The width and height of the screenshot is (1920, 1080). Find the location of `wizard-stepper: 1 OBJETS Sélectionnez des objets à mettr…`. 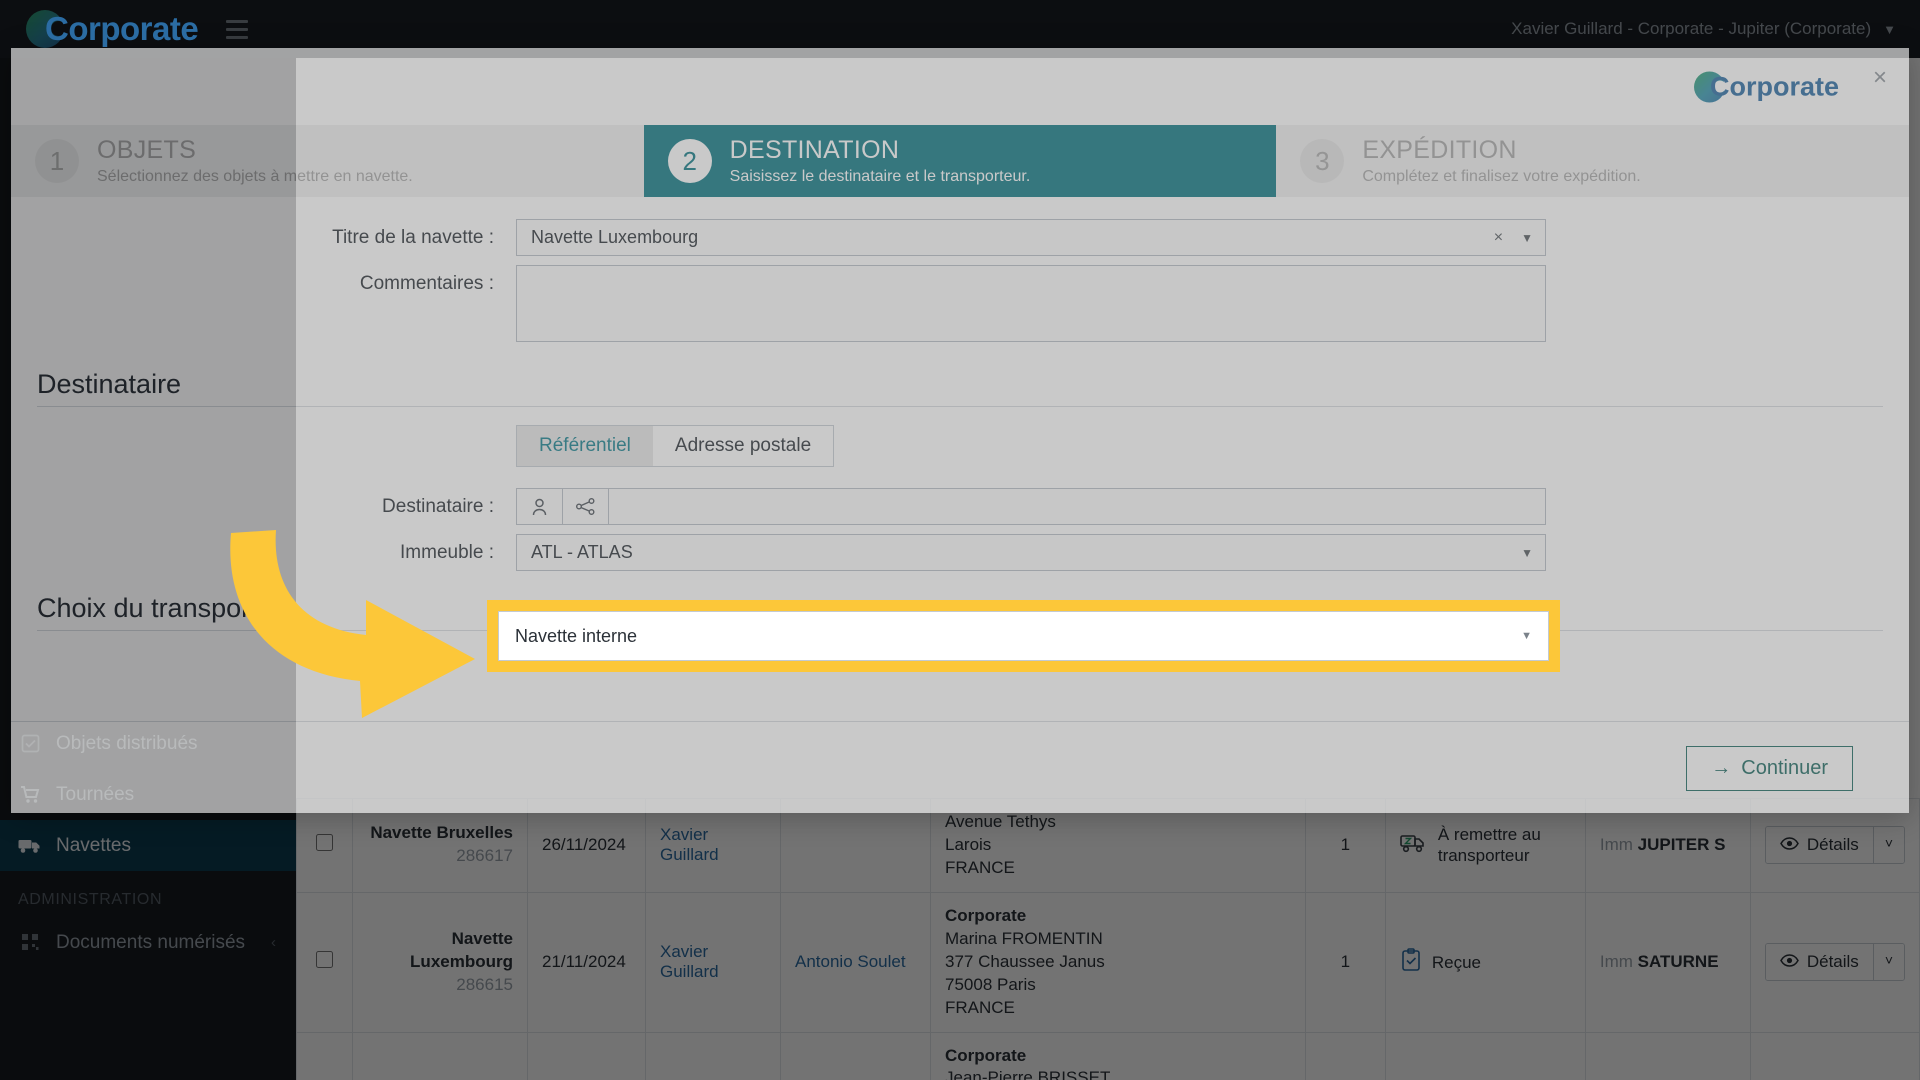

wizard-stepper: 1 OBJETS Sélectionnez des objets à mettr… is located at coordinates (960, 161).